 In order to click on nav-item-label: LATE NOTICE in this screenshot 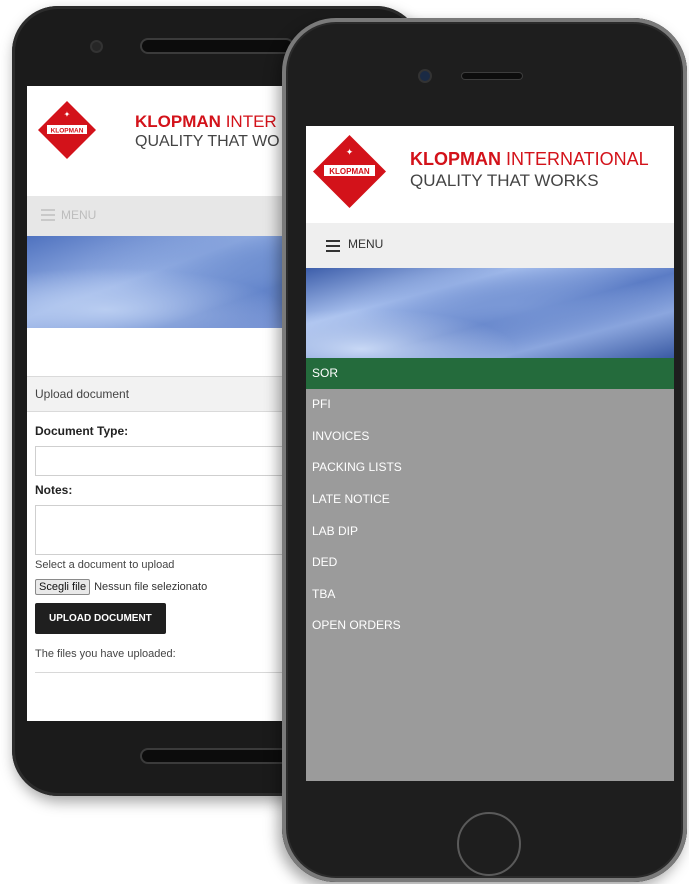, I will do `click(351, 499)`.